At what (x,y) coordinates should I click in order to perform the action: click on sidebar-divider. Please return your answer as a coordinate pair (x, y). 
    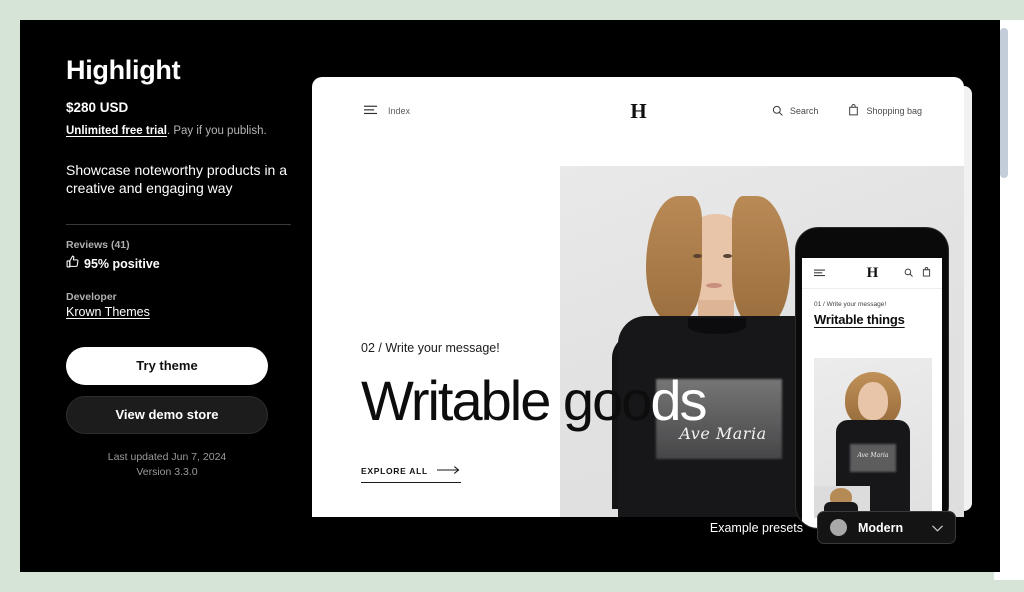
    Looking at the image, I should click on (178, 224).